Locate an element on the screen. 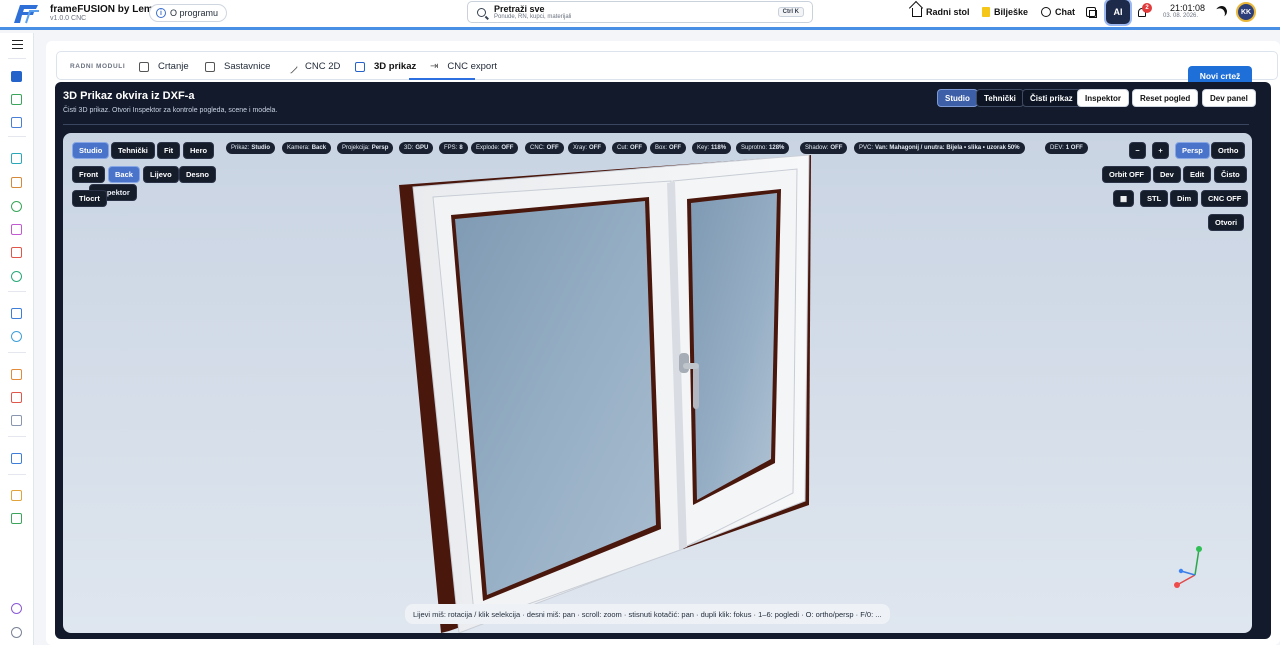 The height and width of the screenshot is (645, 1280). status-chip-cnc: CNC: OFF is located at coordinates (544, 148).